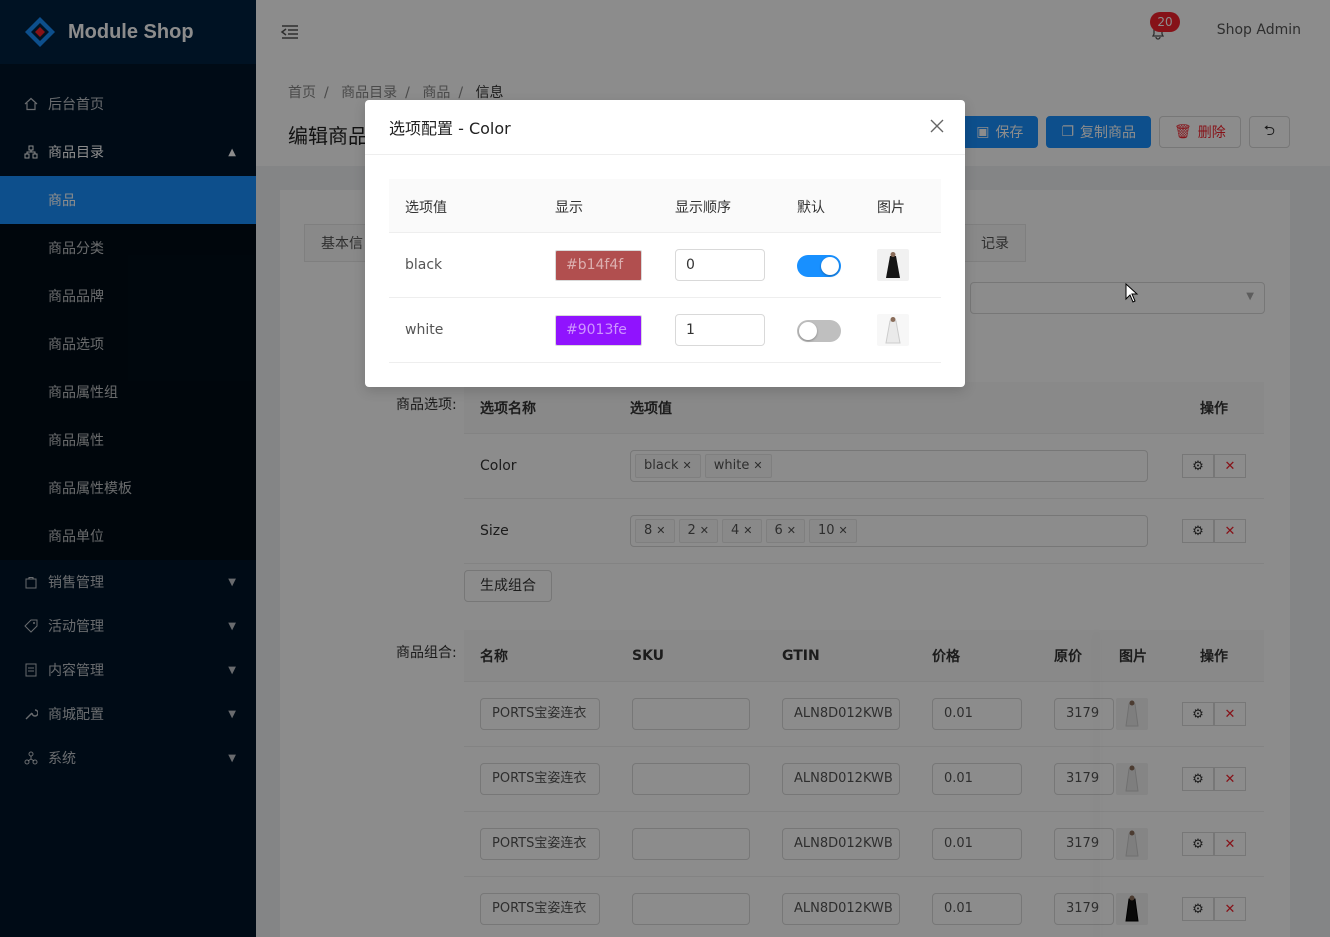 Image resolution: width=1330 pixels, height=937 pixels. What do you see at coordinates (720, 265) in the screenshot?
I see `display-order-input: 0` at bounding box center [720, 265].